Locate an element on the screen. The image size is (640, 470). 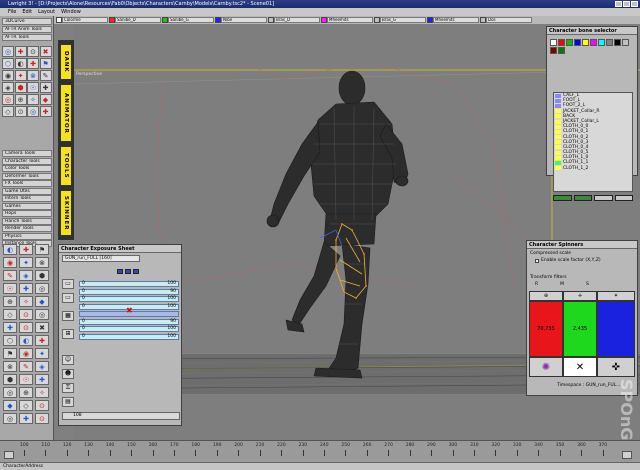
tab-tools: TOOLS is located at coordinates (66, 166).